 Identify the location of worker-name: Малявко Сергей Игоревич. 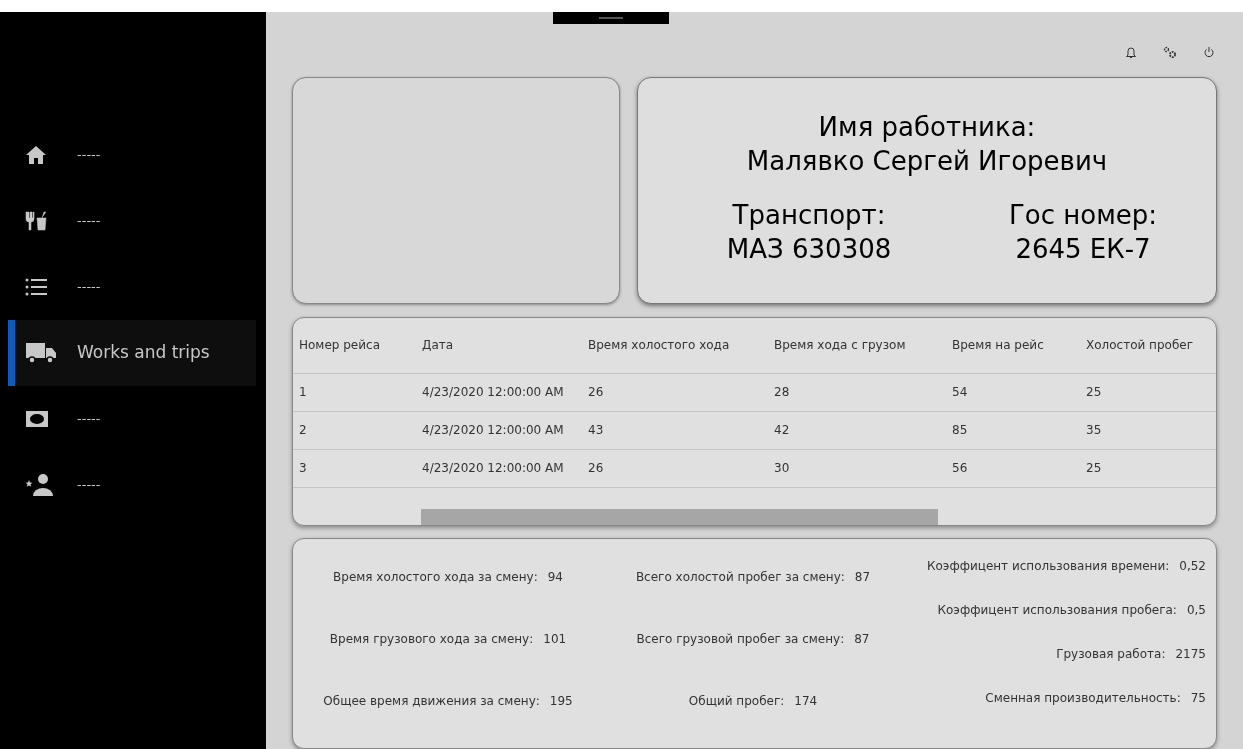
(927, 161).